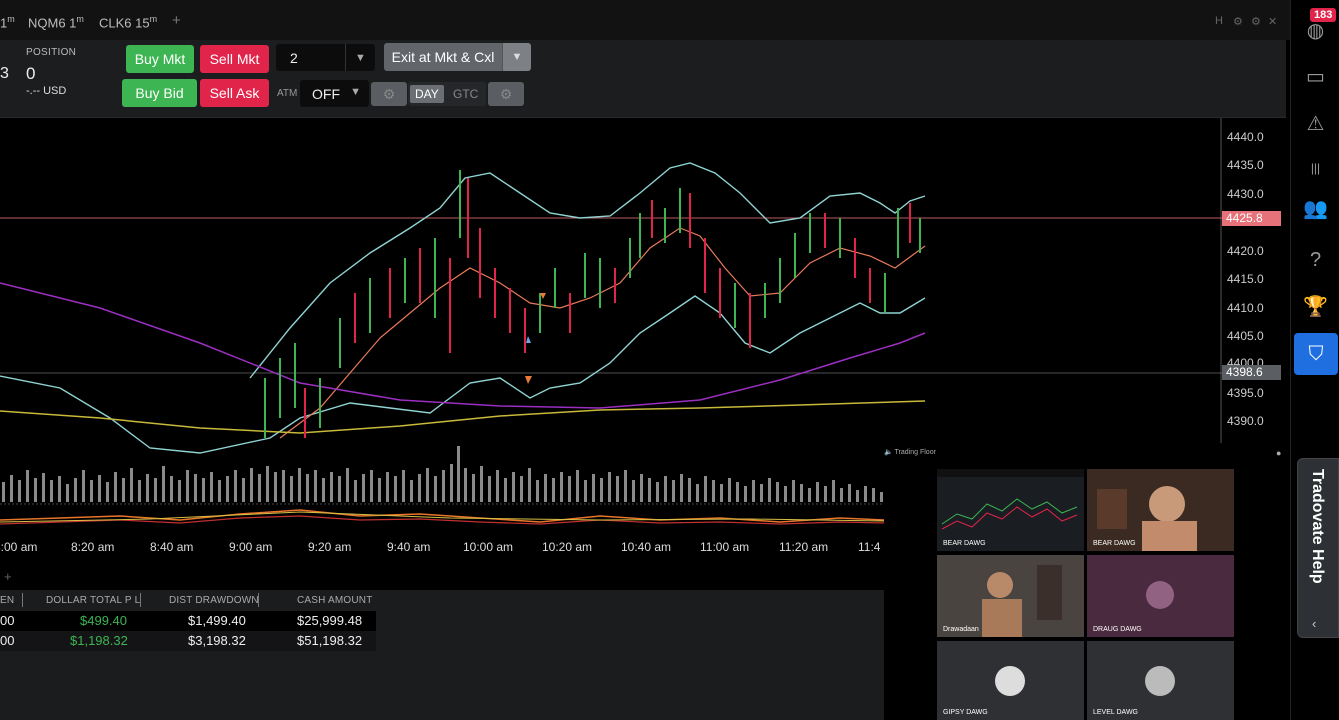 This screenshot has height=720, width=1339. I want to click on last-price-tag: 4425.8, so click(1251, 218).